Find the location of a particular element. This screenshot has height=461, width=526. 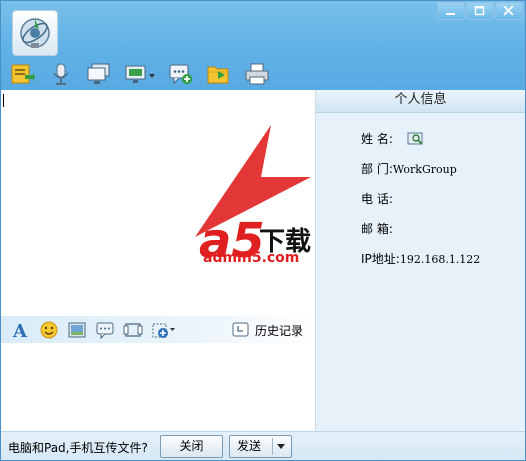

screenshot-icon is located at coordinates (133, 330).